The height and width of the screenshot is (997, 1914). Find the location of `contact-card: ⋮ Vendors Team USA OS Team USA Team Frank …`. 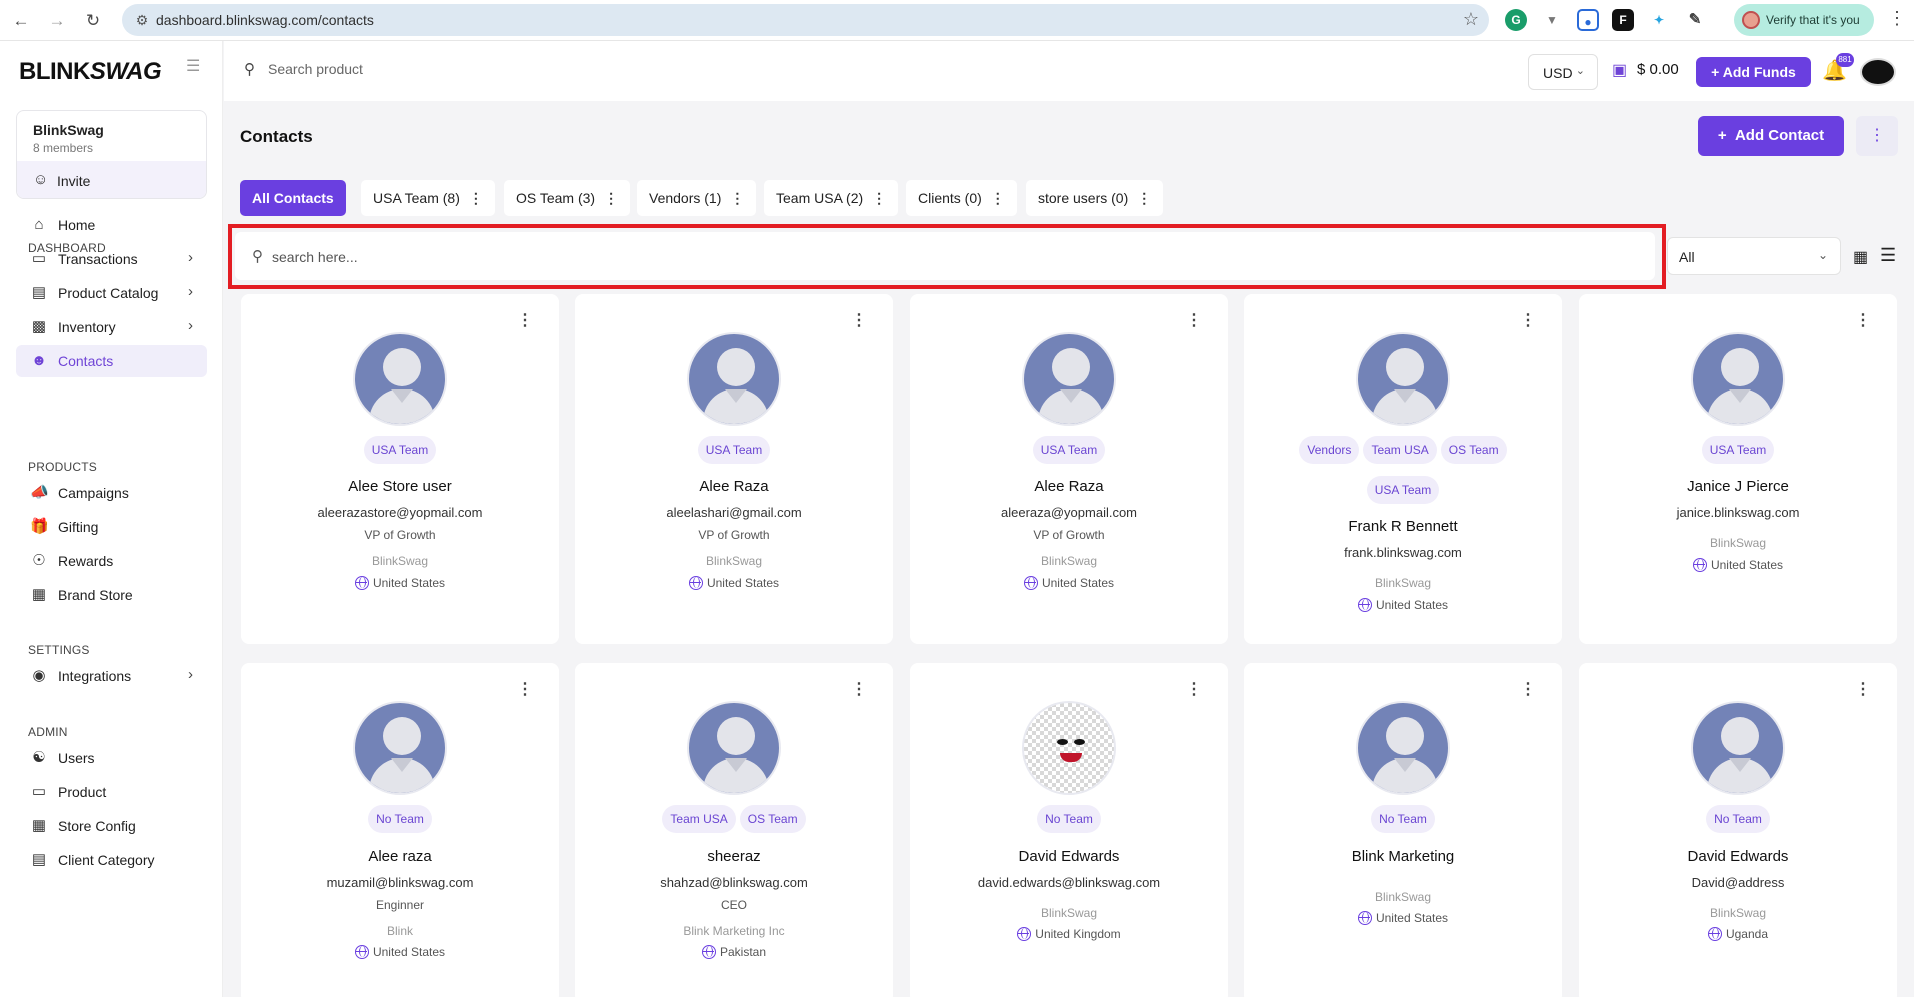

contact-card: ⋮ Vendors Team USA OS Team USA Team Frank … is located at coordinates (1403, 469).